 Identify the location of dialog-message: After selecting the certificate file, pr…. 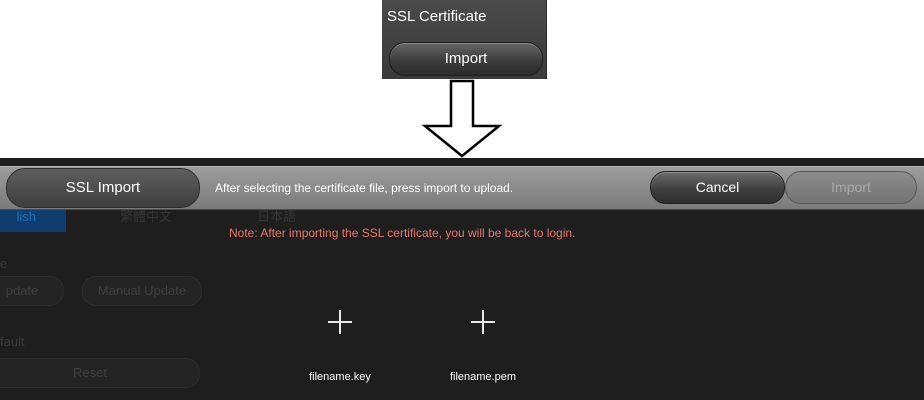
(364, 188).